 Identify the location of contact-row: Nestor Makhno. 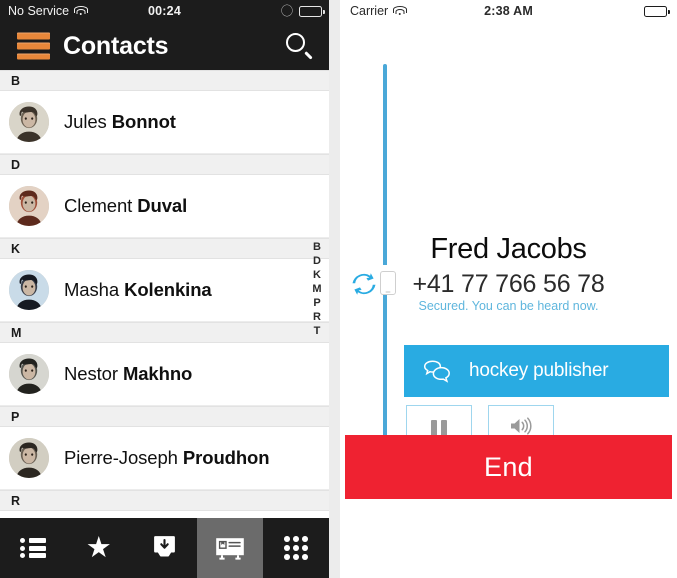
(164, 374).